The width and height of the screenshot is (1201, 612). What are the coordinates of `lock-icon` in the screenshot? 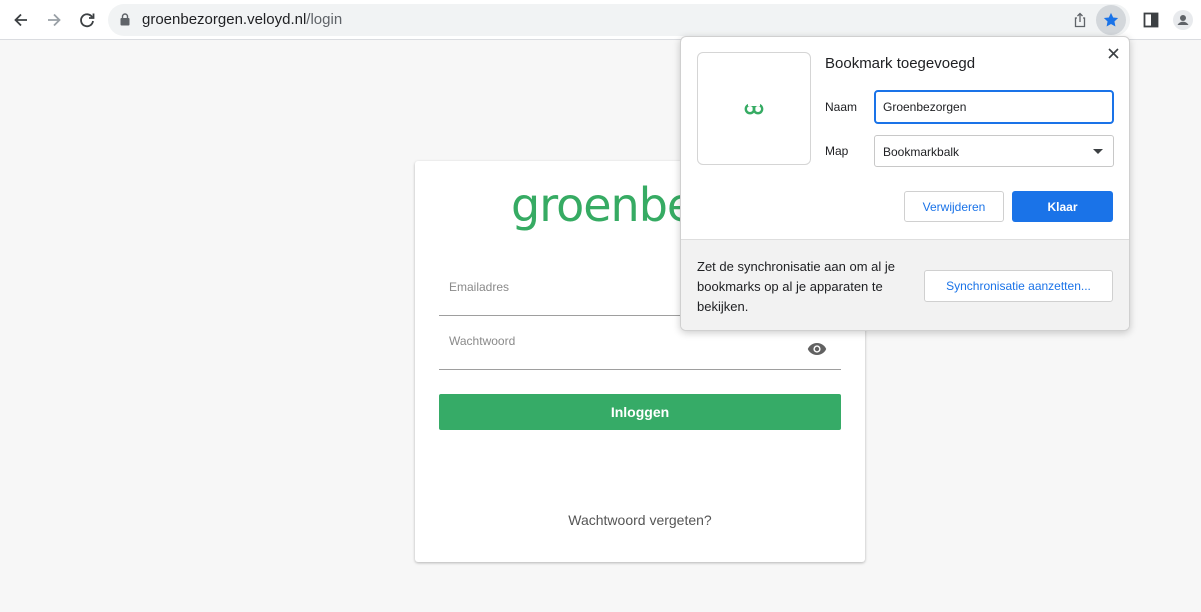 It's located at (125, 19).